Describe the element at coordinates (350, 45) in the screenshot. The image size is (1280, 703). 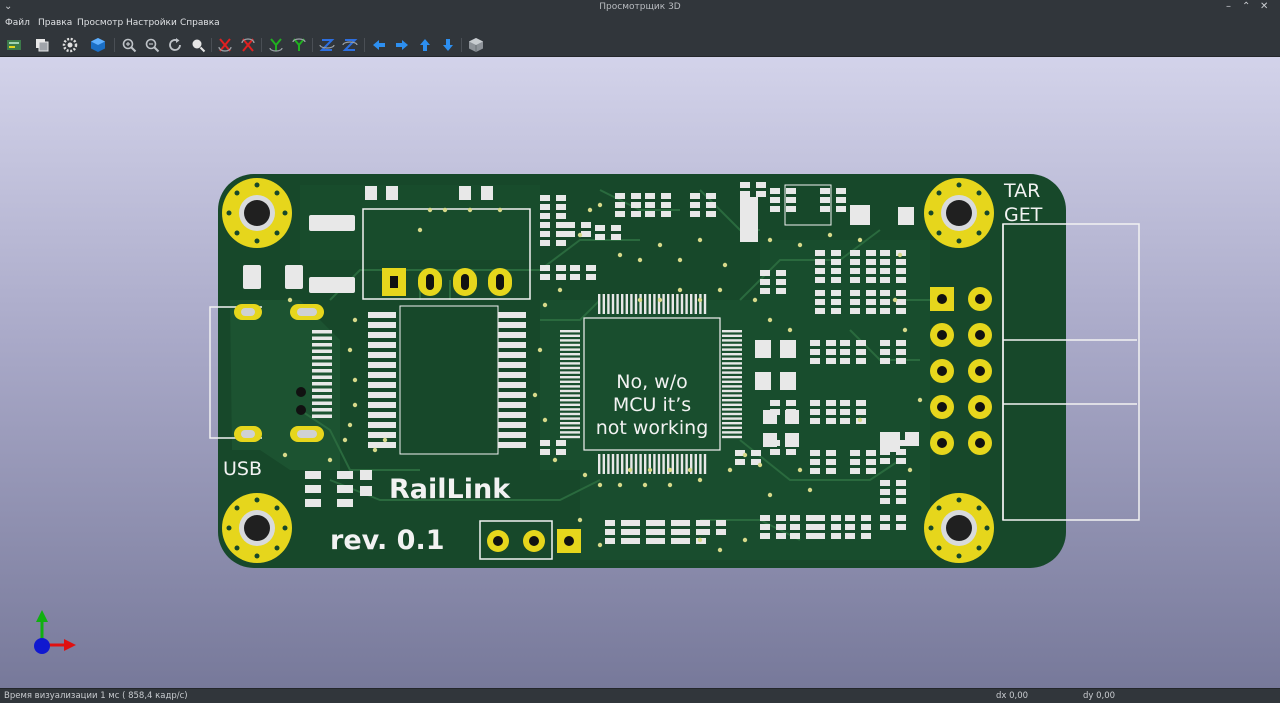
I see `rotate-z-ccw-icon` at that location.